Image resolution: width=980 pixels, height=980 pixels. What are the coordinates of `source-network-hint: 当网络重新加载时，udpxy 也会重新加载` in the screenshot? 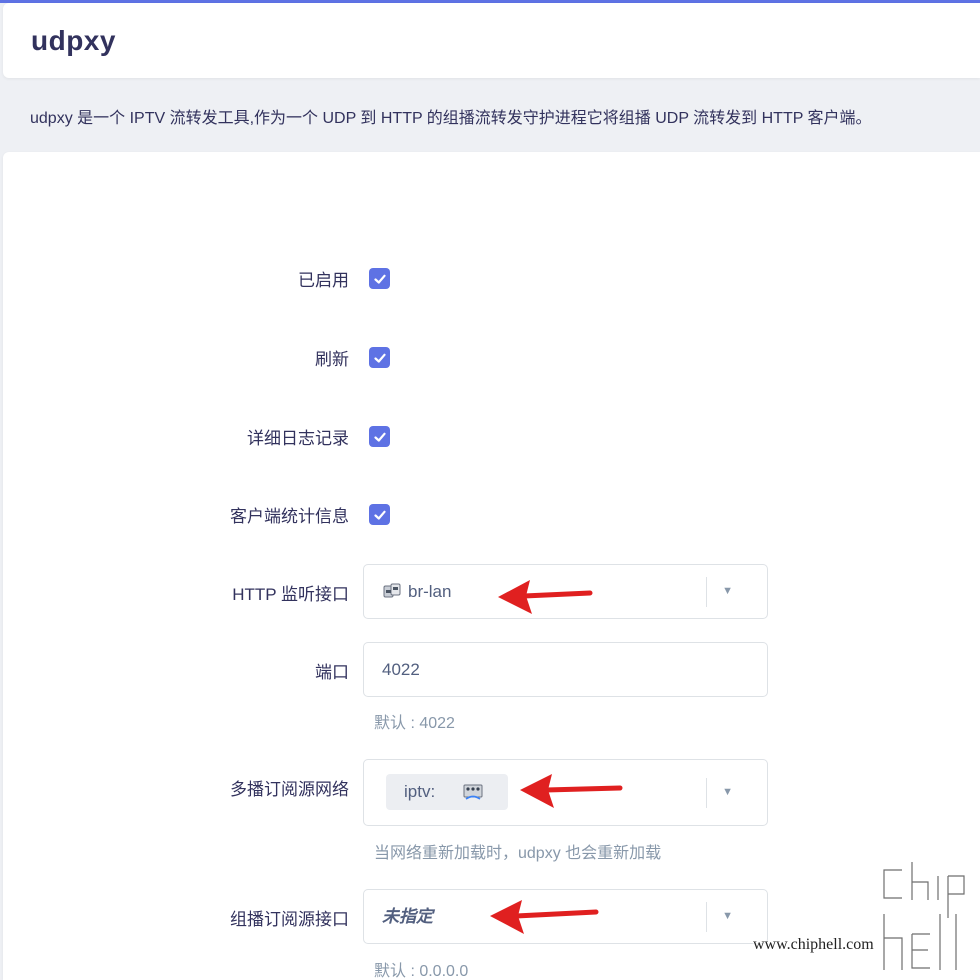 It's located at (518, 853).